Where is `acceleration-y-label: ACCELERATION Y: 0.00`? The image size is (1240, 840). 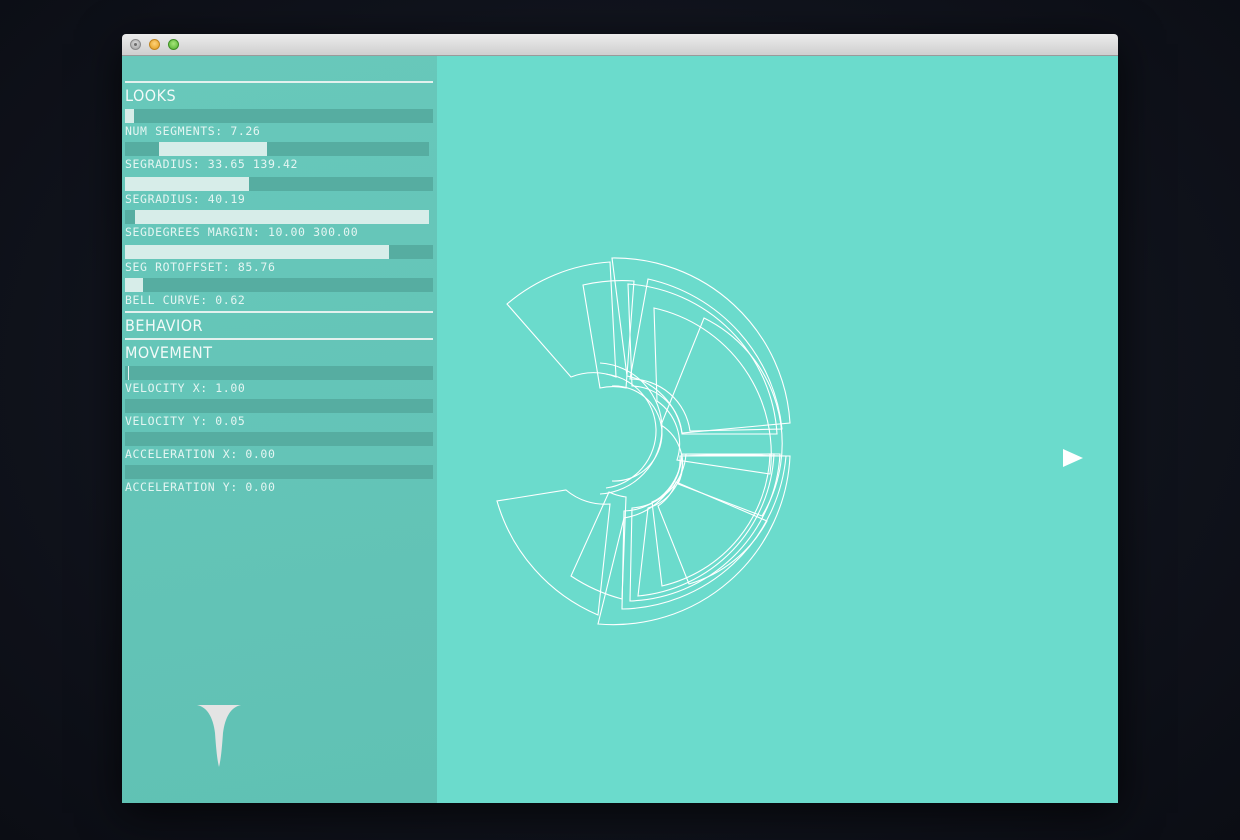
acceleration-y-label: ACCELERATION Y: 0.00 is located at coordinates (200, 487).